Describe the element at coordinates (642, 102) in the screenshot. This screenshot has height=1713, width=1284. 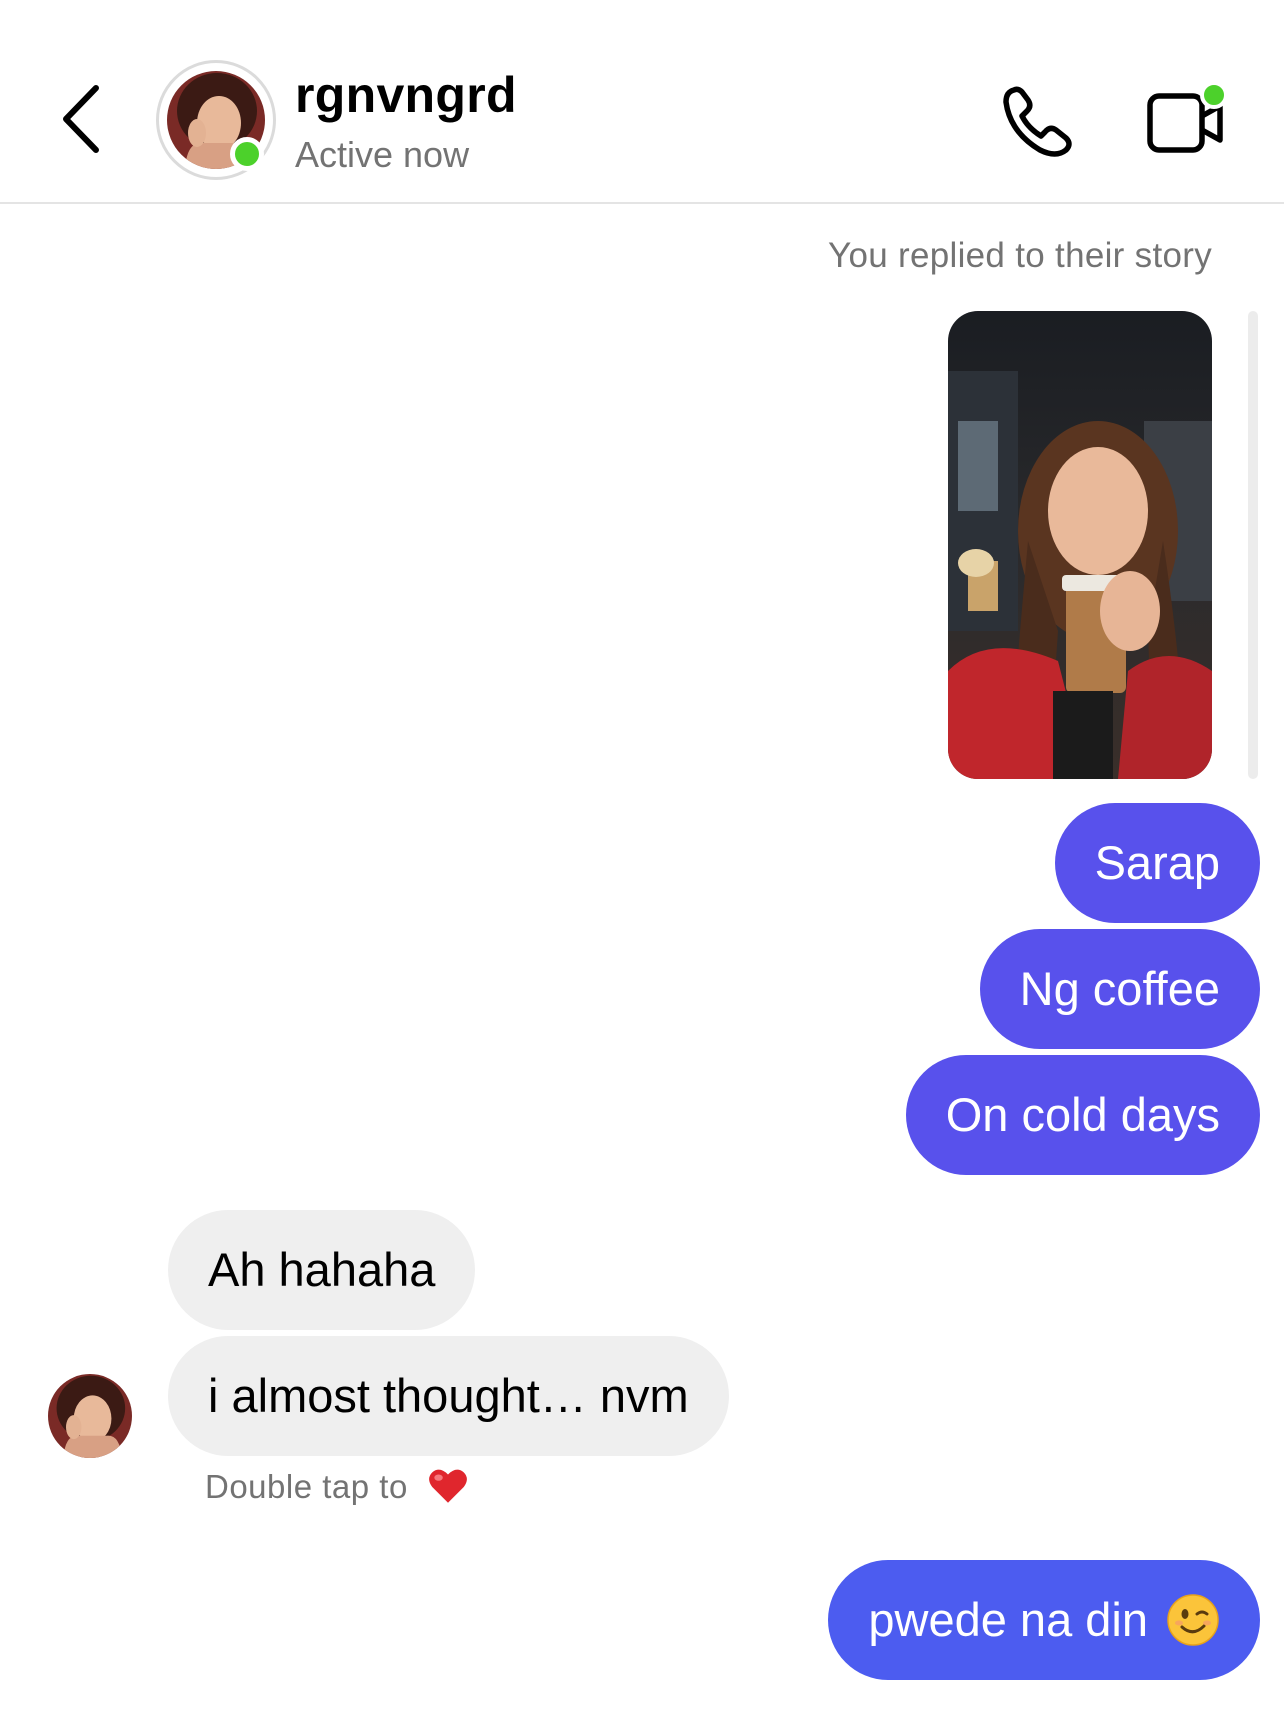
I see `chat-header: rgnvngrd Active now` at that location.